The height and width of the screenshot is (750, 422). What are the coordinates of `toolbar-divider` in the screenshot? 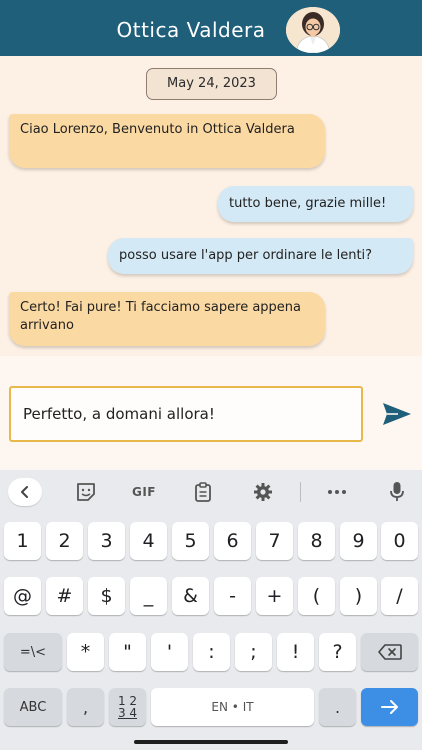 It's located at (300, 492).